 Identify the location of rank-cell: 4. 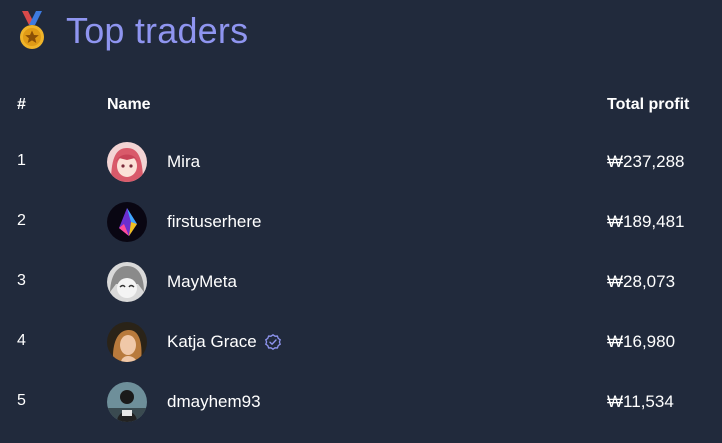
(21, 340).